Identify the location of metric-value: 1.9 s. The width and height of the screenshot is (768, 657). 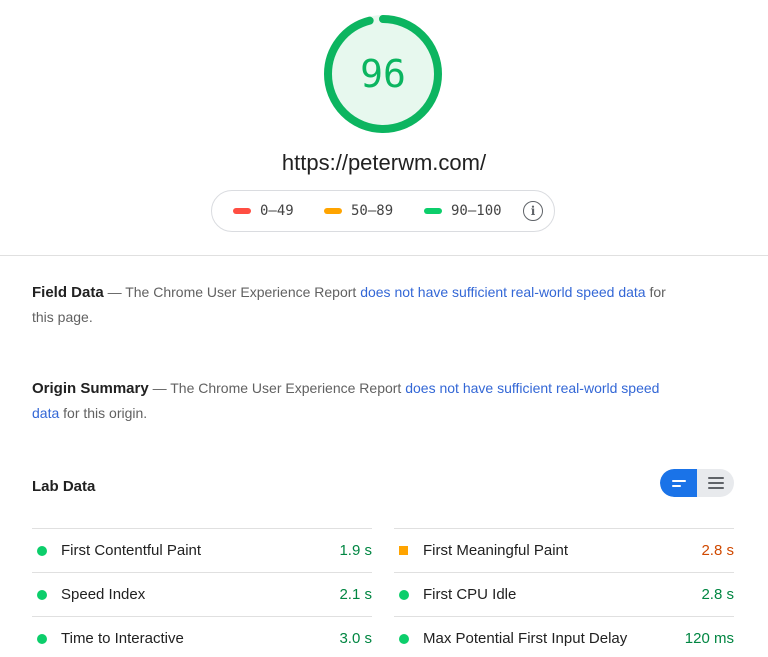
(355, 550).